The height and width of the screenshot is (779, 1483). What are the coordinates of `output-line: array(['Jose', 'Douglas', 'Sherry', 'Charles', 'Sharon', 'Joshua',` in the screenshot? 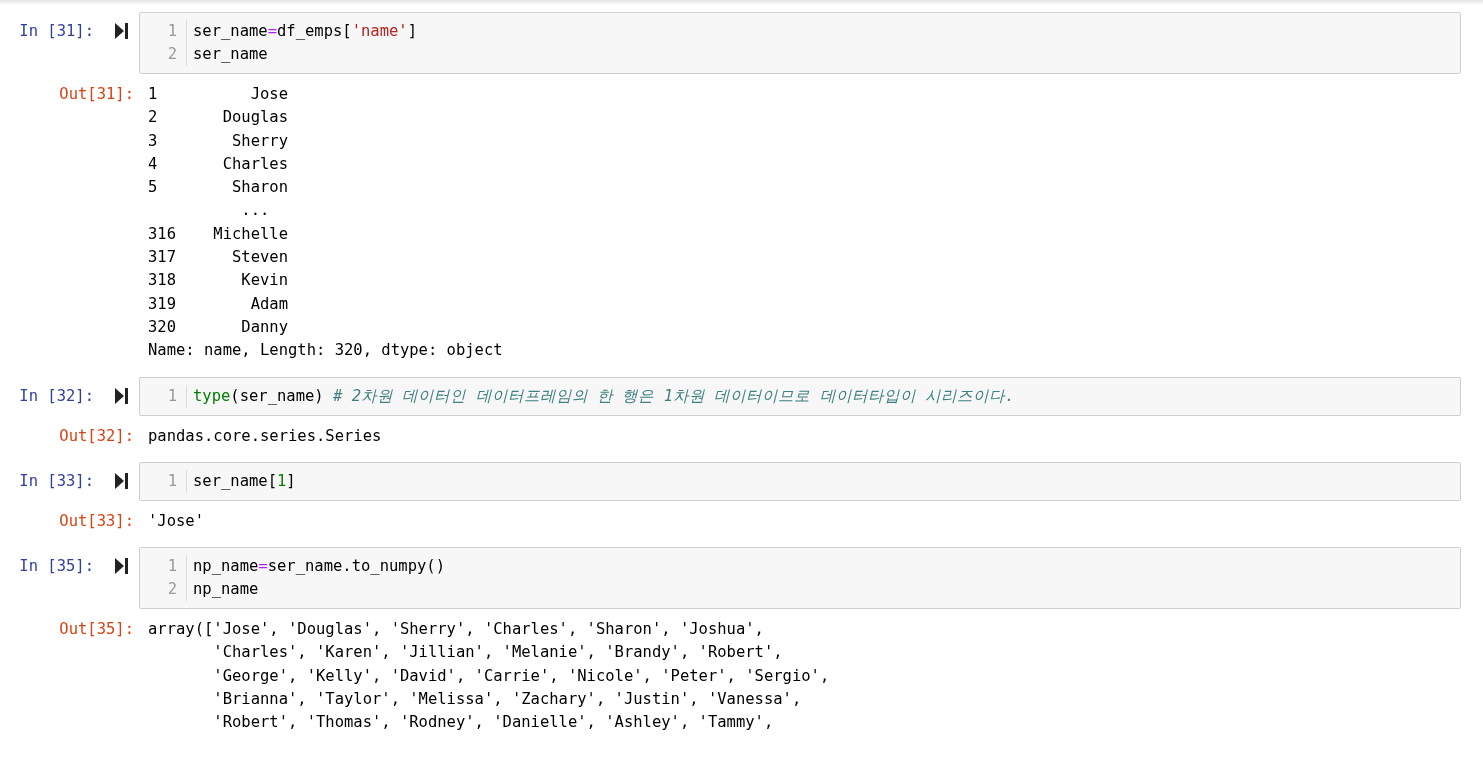 It's located at (456, 630).